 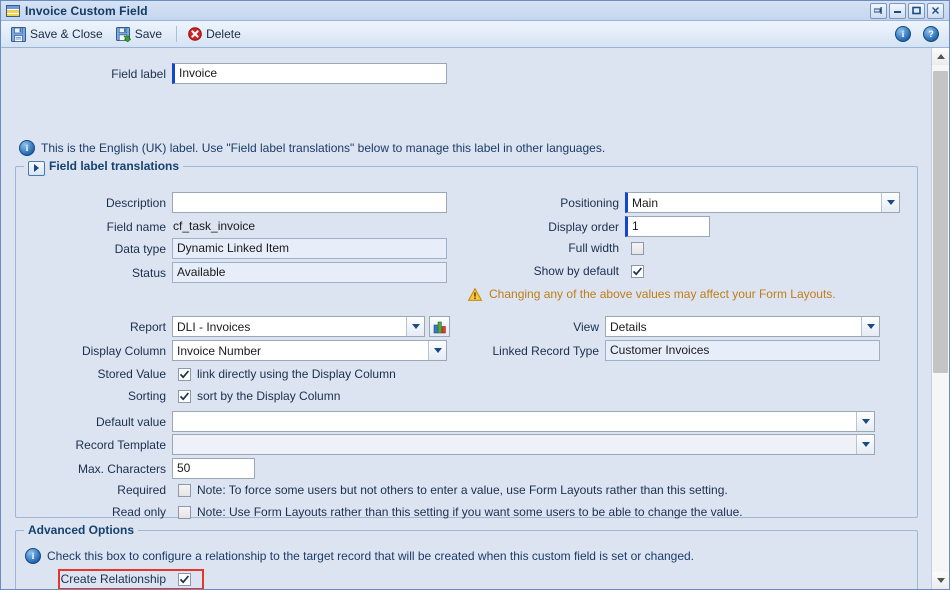 I want to click on max-characters-input: 50, so click(x=213, y=468).